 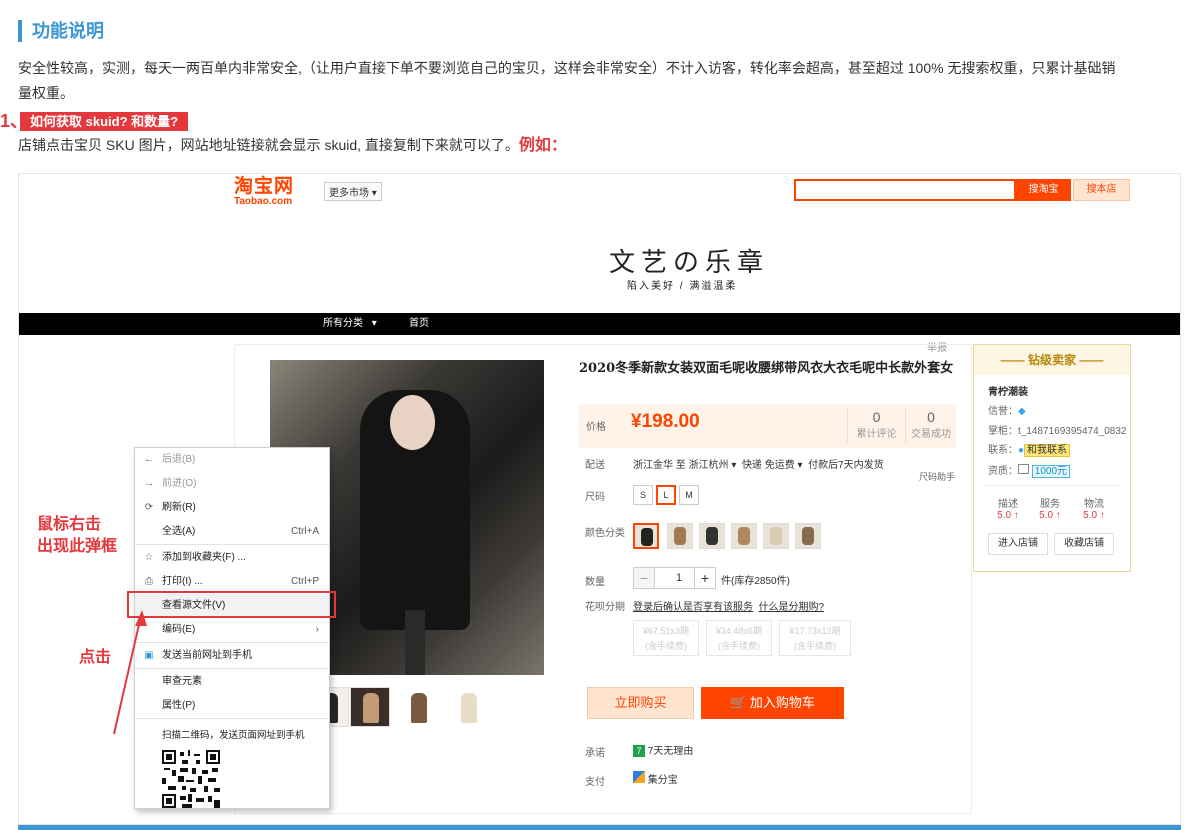 What do you see at coordinates (1018, 544) in the screenshot?
I see `enter-store-button: 进入店铺` at bounding box center [1018, 544].